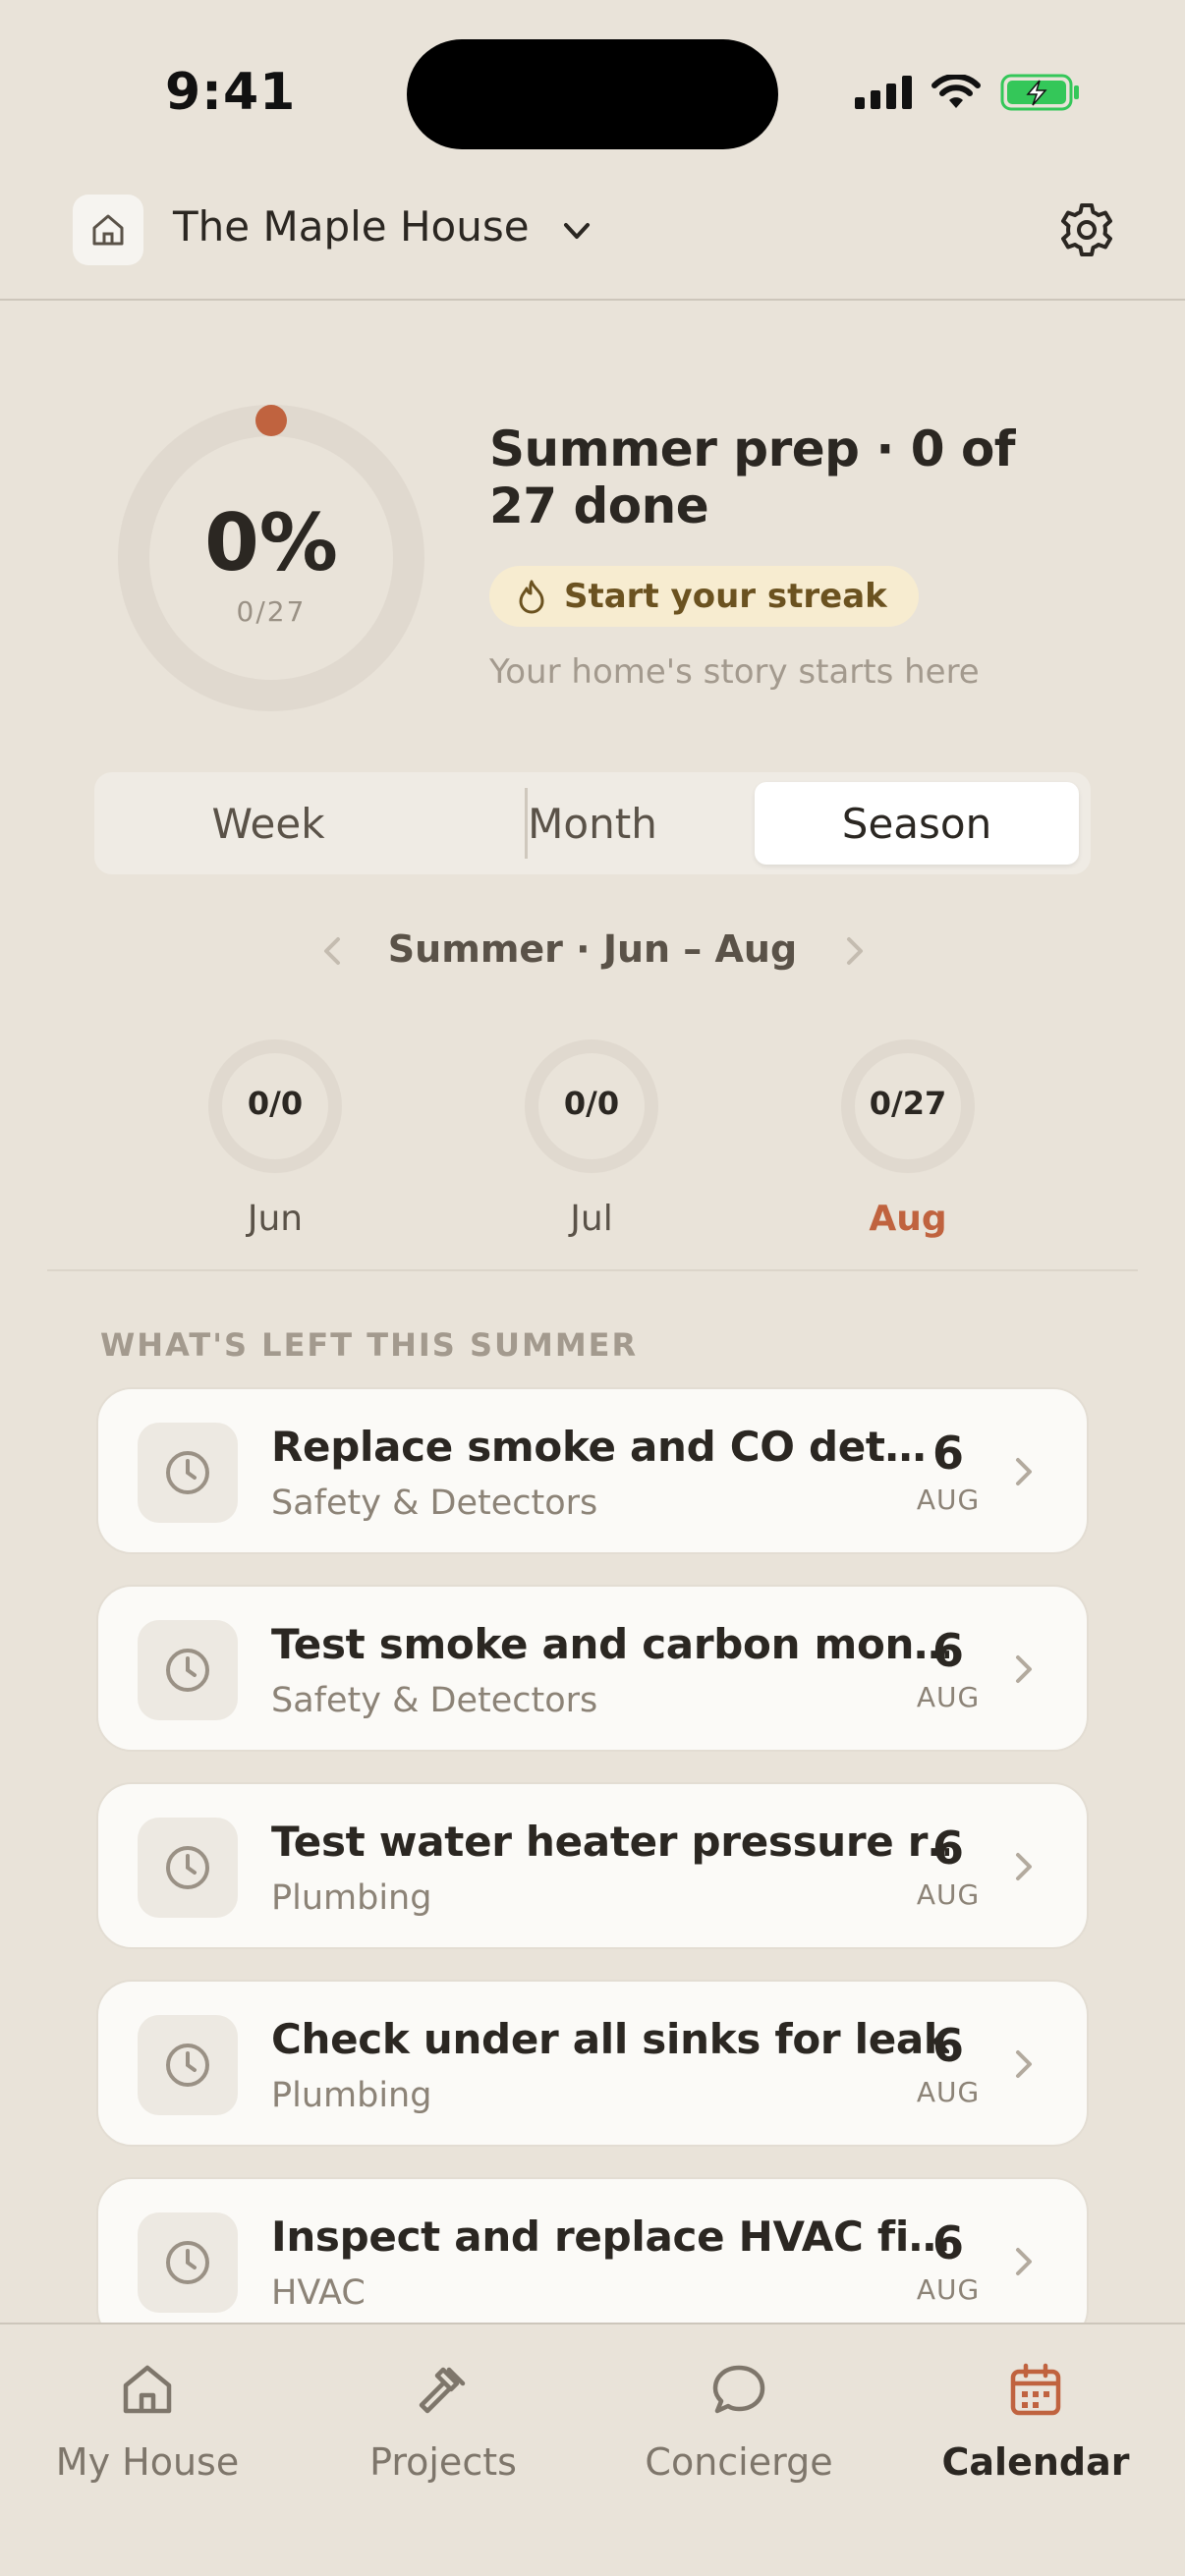  What do you see at coordinates (272, 611) in the screenshot?
I see `progress-count: 0/27` at bounding box center [272, 611].